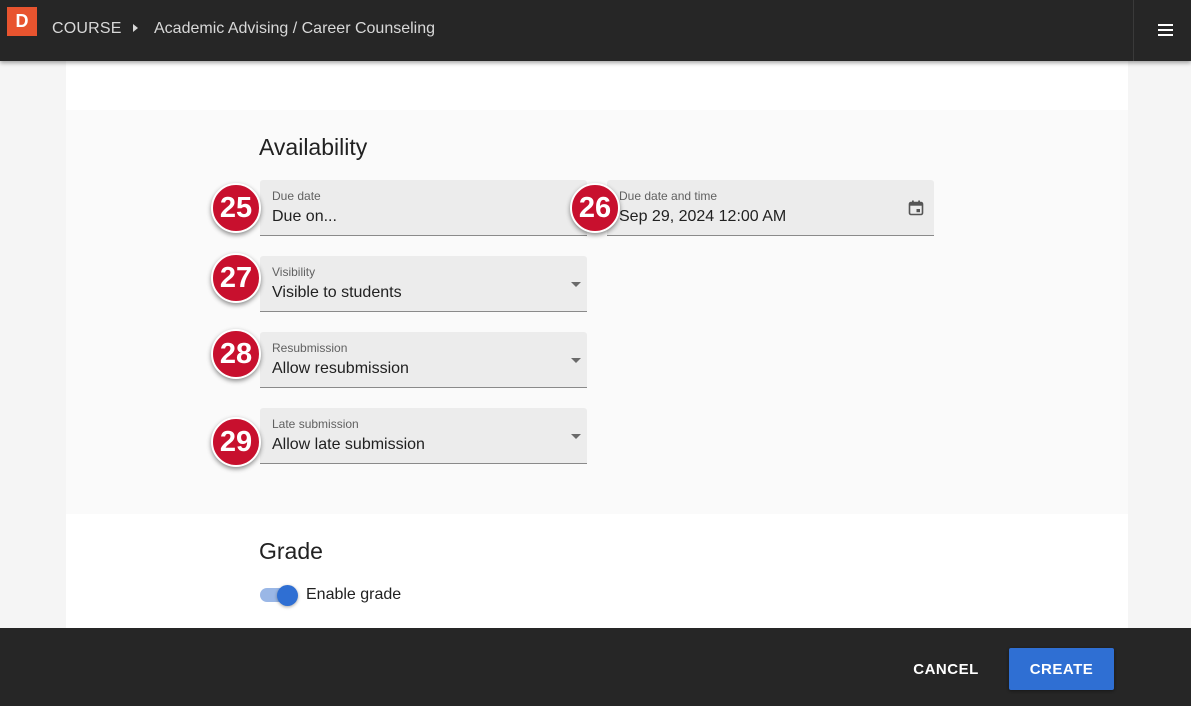 This screenshot has width=1191, height=706. I want to click on grade-section, so click(597, 571).